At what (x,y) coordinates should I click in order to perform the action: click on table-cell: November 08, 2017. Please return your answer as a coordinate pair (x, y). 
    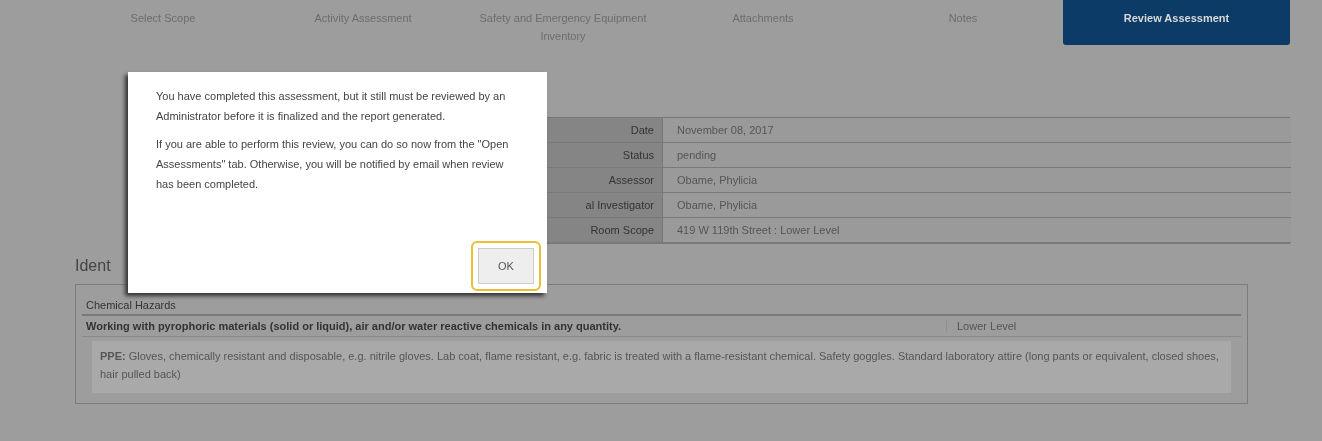
    Looking at the image, I should click on (977, 130).